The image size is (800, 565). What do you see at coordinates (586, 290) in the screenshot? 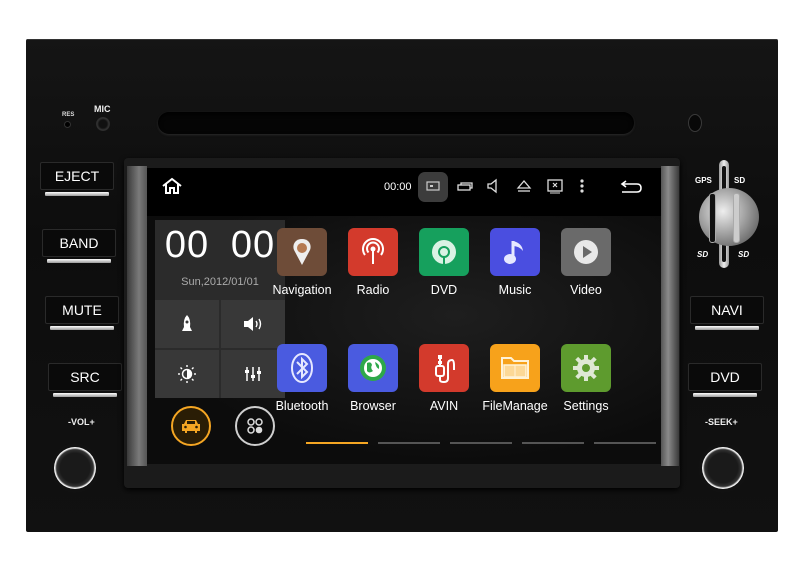
I see `app-label: Video` at bounding box center [586, 290].